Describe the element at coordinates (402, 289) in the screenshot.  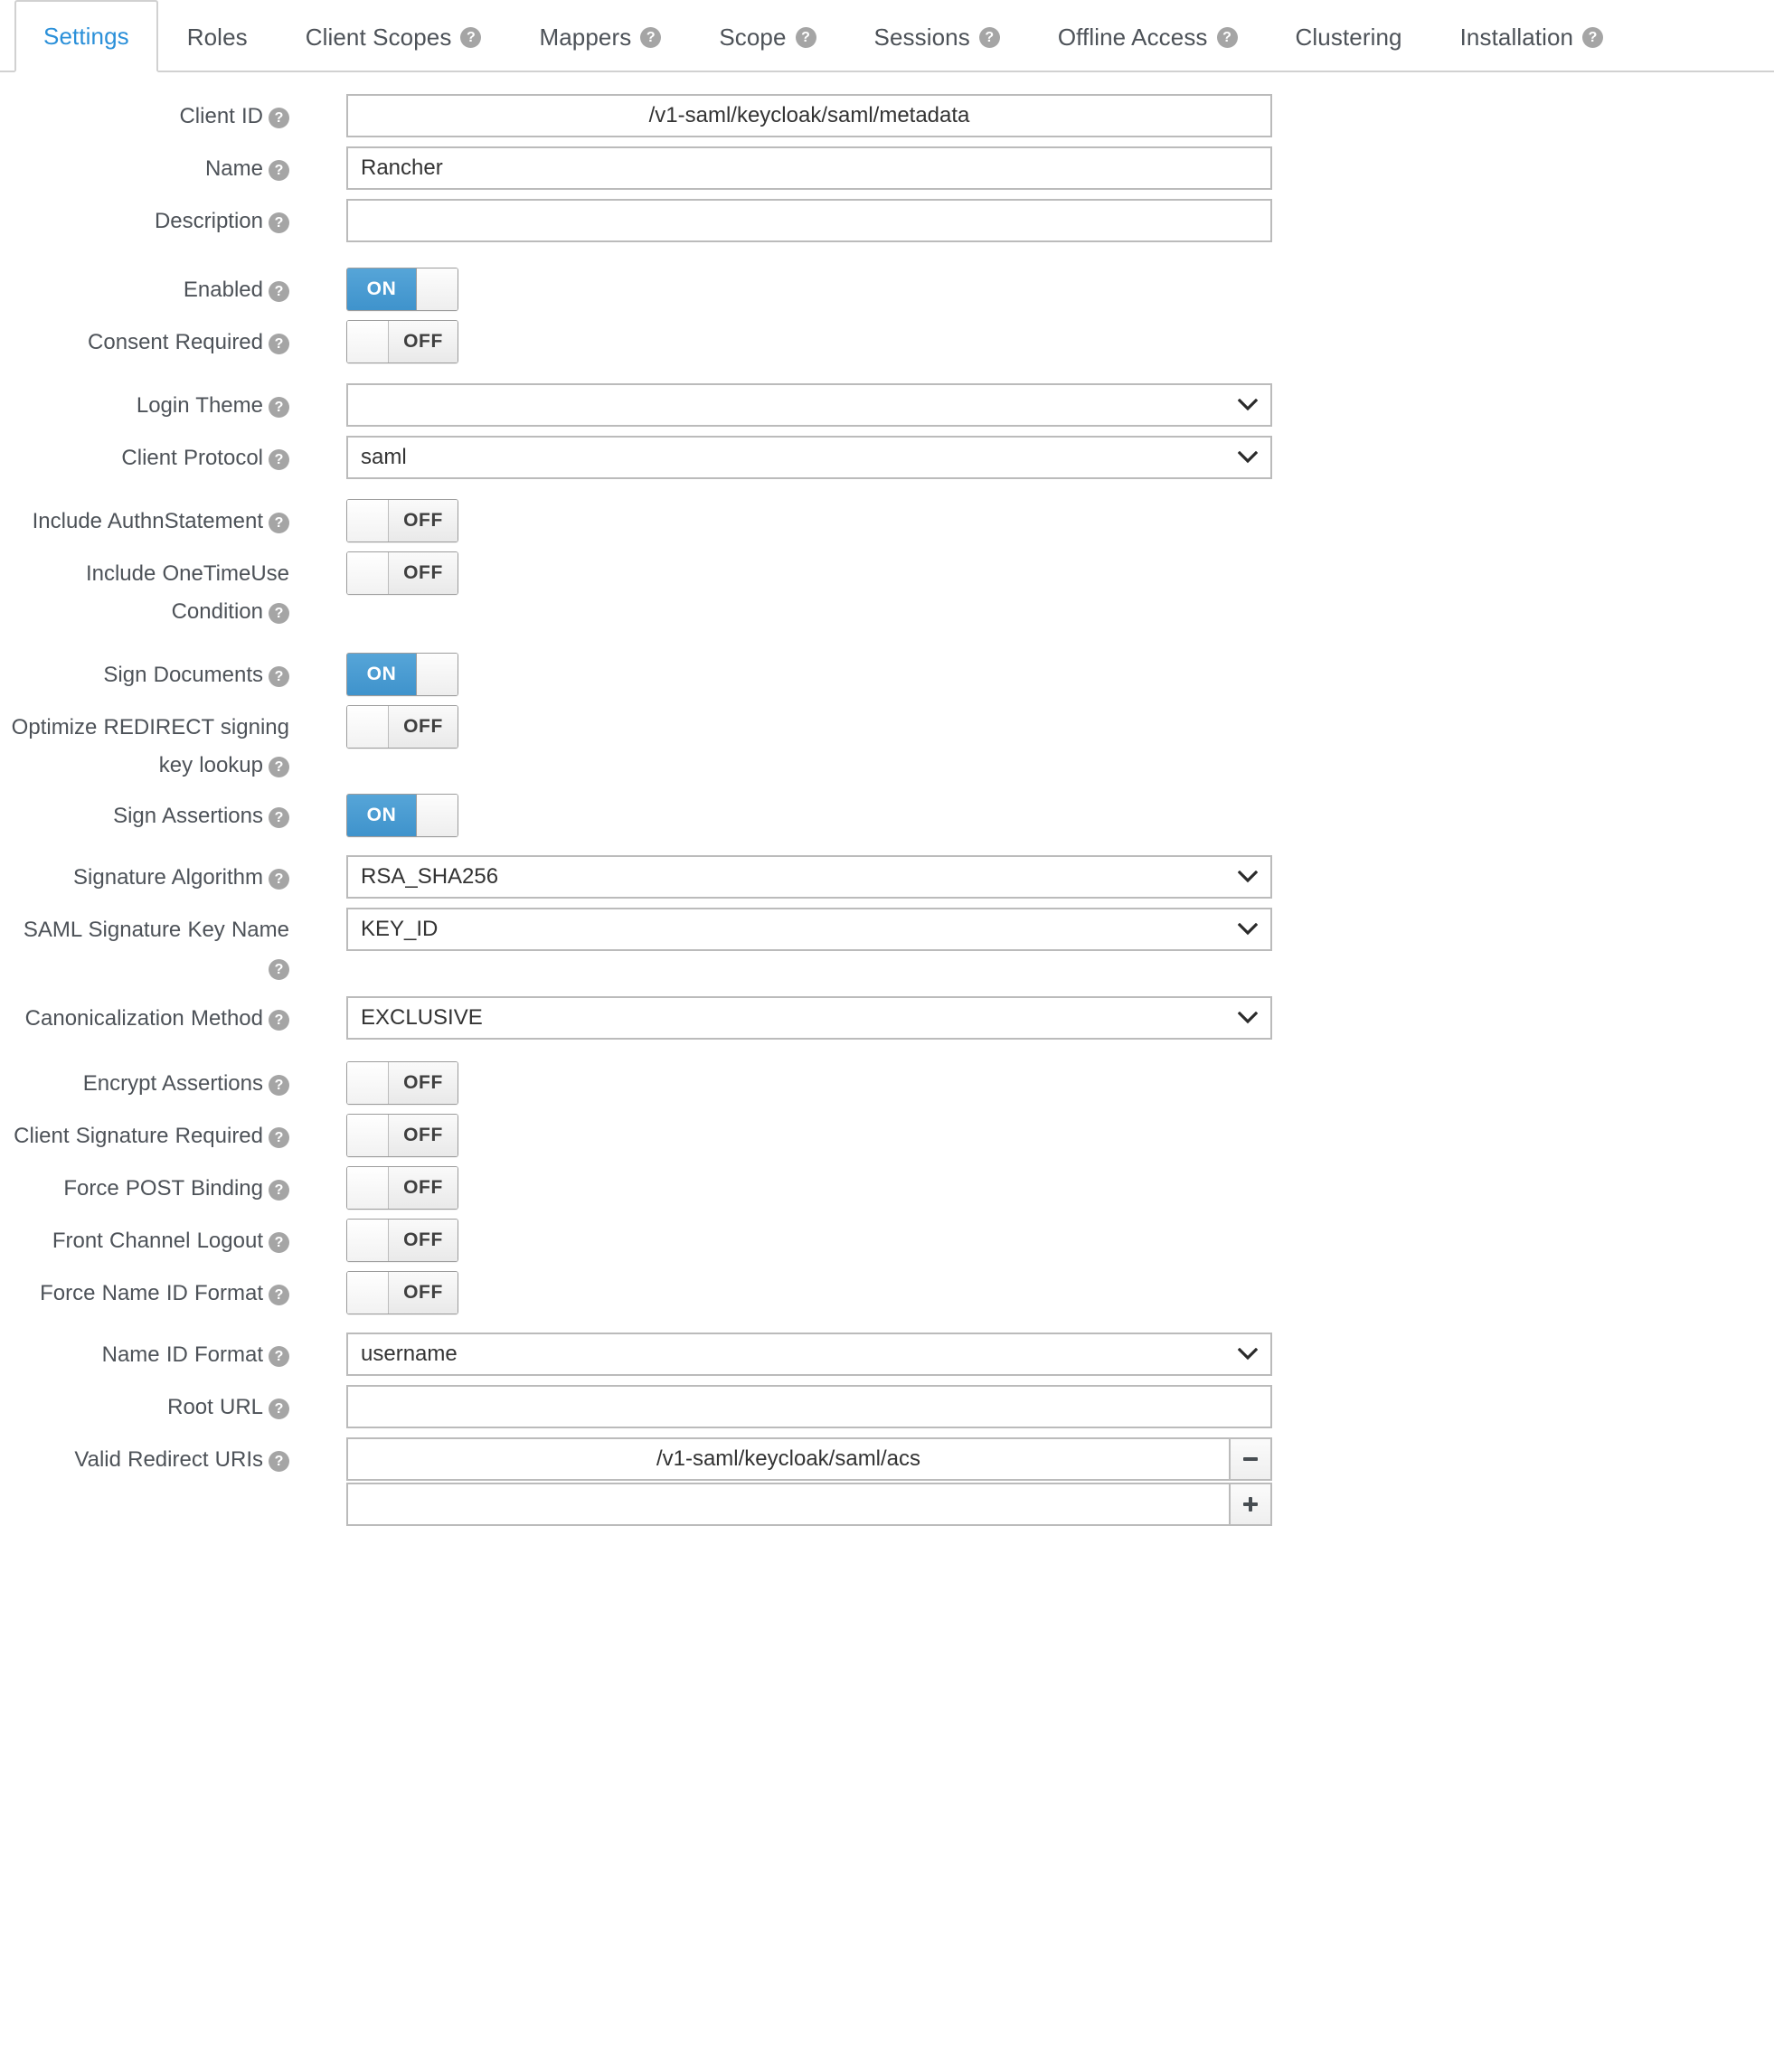
I see `enabled-toggle: ON` at that location.